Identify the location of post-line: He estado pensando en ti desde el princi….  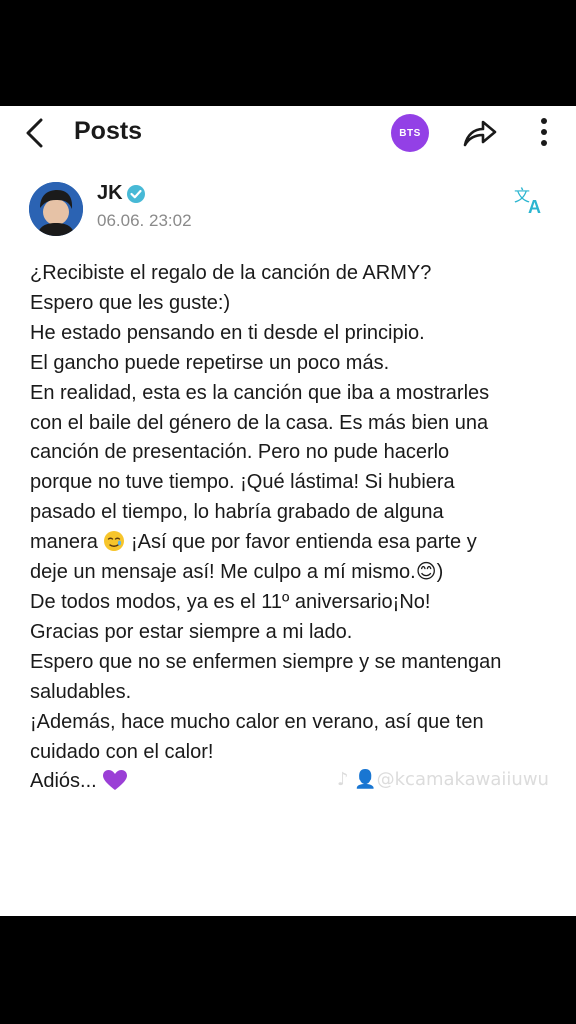
(227, 332).